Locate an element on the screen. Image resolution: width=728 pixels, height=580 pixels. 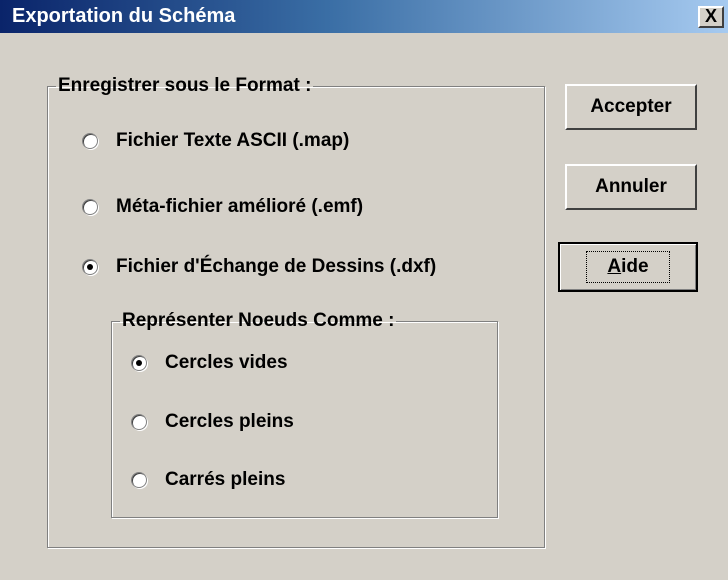
help-button-label: Aide is located at coordinates (628, 267).